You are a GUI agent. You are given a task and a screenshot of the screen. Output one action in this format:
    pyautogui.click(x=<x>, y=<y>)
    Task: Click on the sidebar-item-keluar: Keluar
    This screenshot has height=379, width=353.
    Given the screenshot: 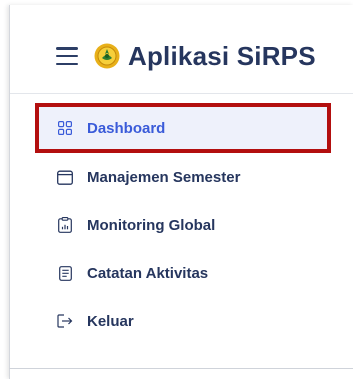 What is the action you would take?
    pyautogui.click(x=183, y=321)
    